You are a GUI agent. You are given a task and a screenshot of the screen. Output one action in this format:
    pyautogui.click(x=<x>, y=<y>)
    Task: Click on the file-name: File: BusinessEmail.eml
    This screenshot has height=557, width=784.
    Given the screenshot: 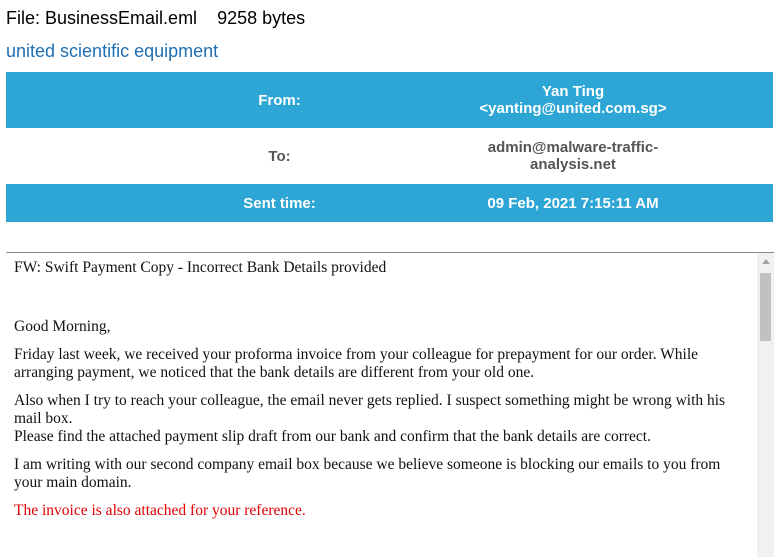 What is the action you would take?
    pyautogui.click(x=102, y=18)
    